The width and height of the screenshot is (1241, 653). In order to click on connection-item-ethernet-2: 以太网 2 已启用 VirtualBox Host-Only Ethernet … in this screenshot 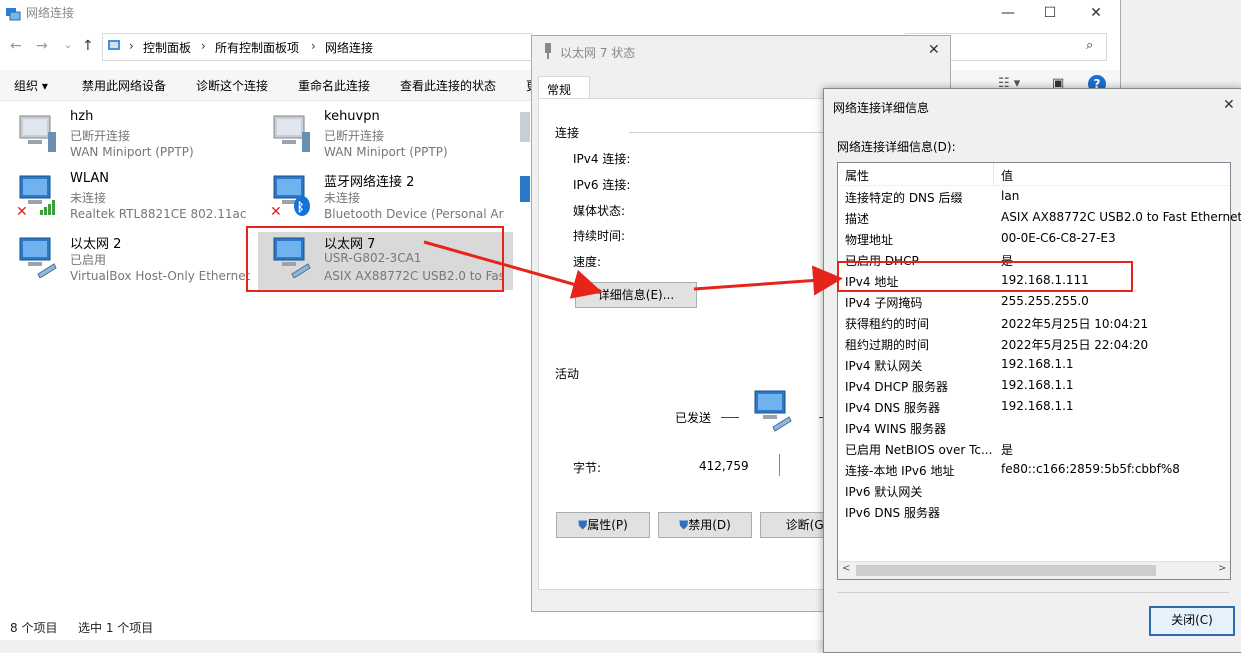, I will do `click(127, 261)`.